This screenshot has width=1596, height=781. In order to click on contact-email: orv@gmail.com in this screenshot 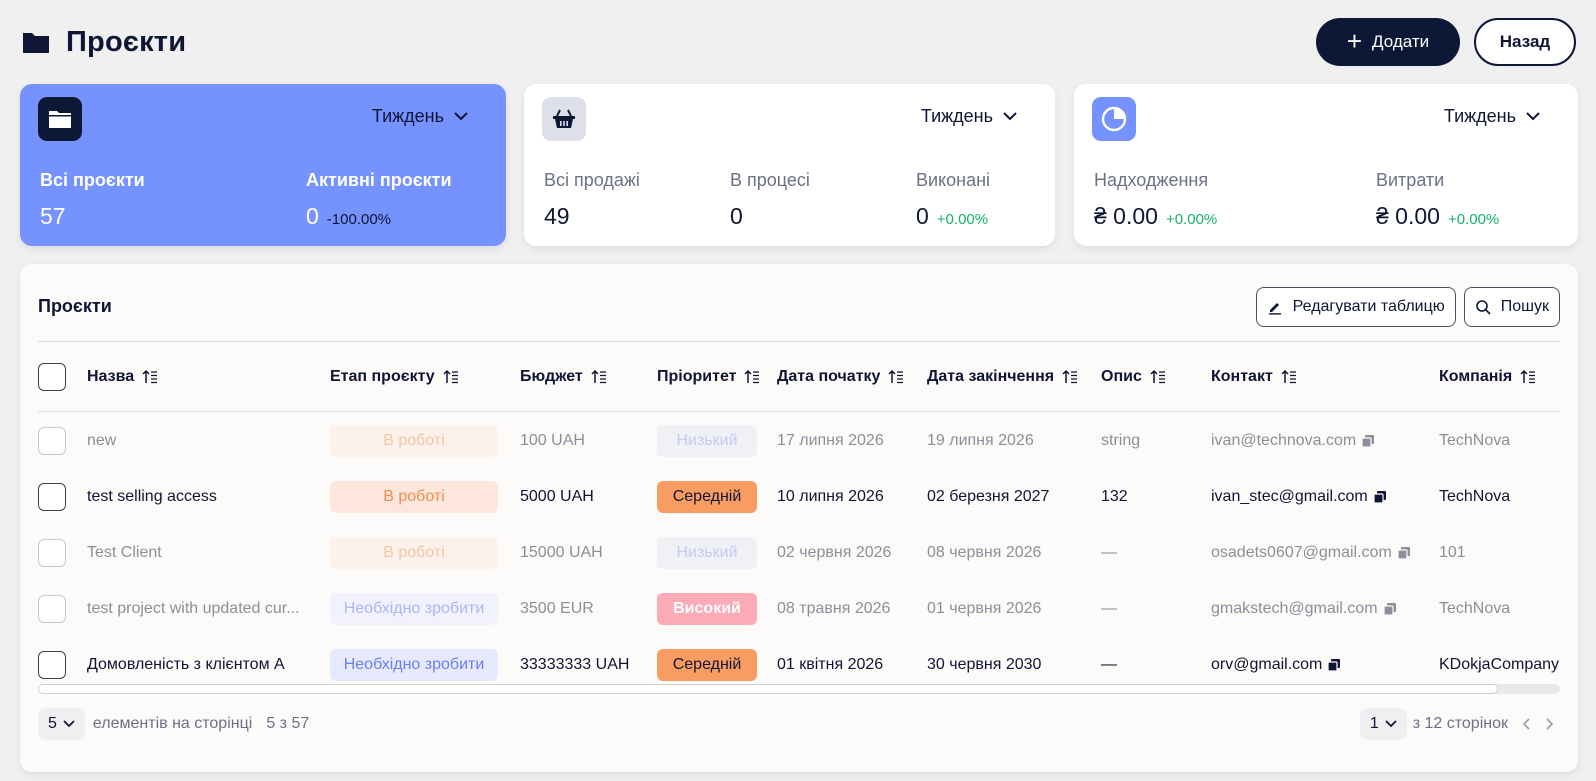, I will do `click(1267, 664)`.